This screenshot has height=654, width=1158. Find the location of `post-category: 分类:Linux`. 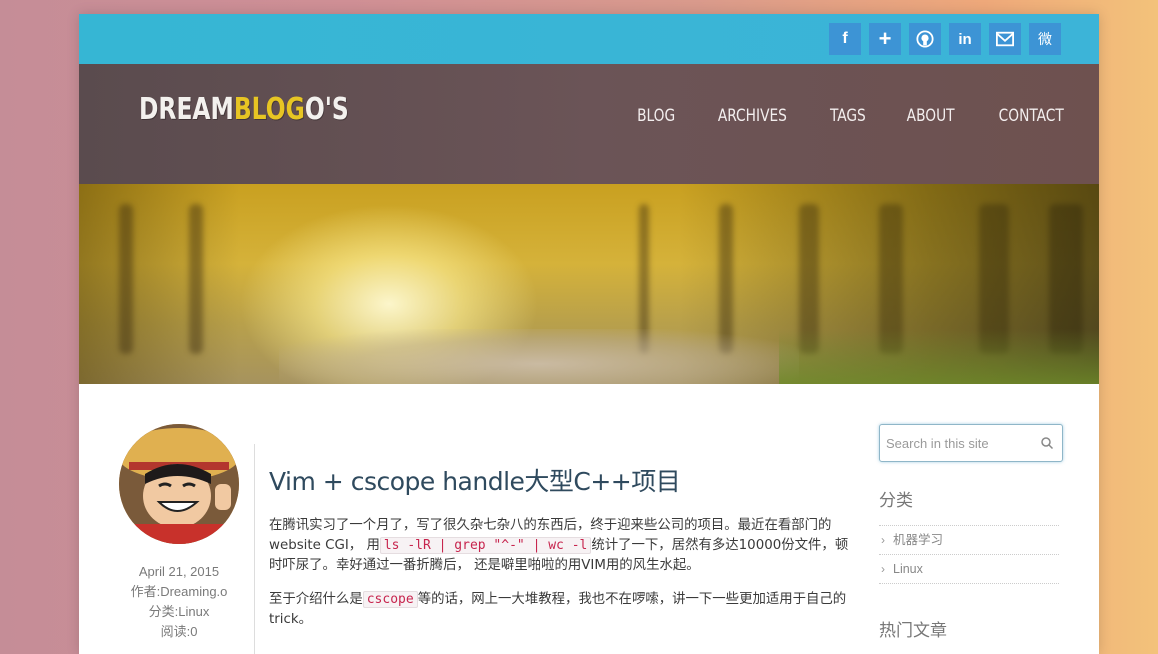

post-category: 分类:Linux is located at coordinates (179, 612).